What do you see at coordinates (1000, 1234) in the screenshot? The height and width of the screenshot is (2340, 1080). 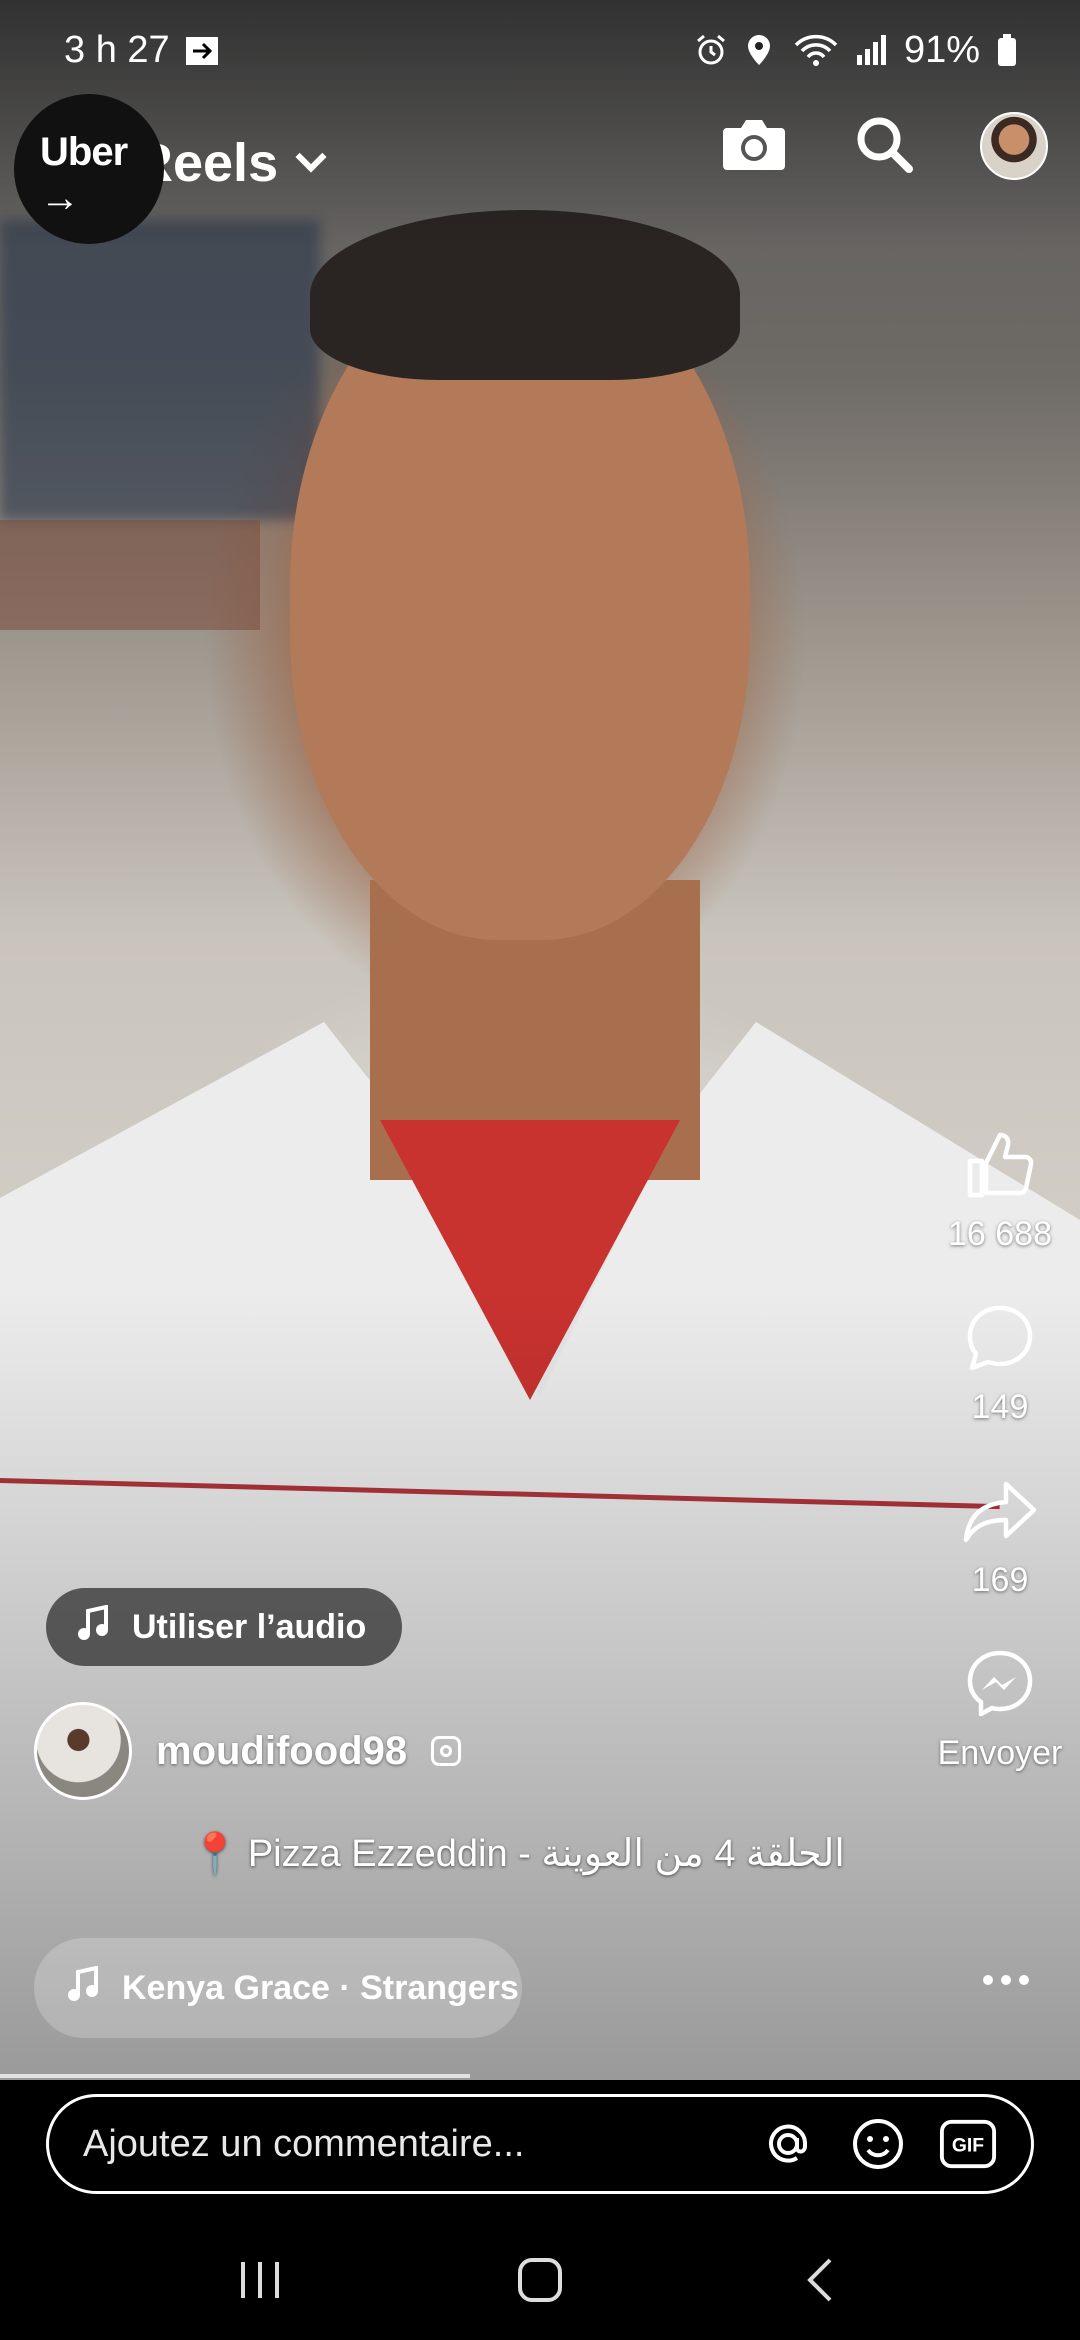 I see `like-count: 16 688` at bounding box center [1000, 1234].